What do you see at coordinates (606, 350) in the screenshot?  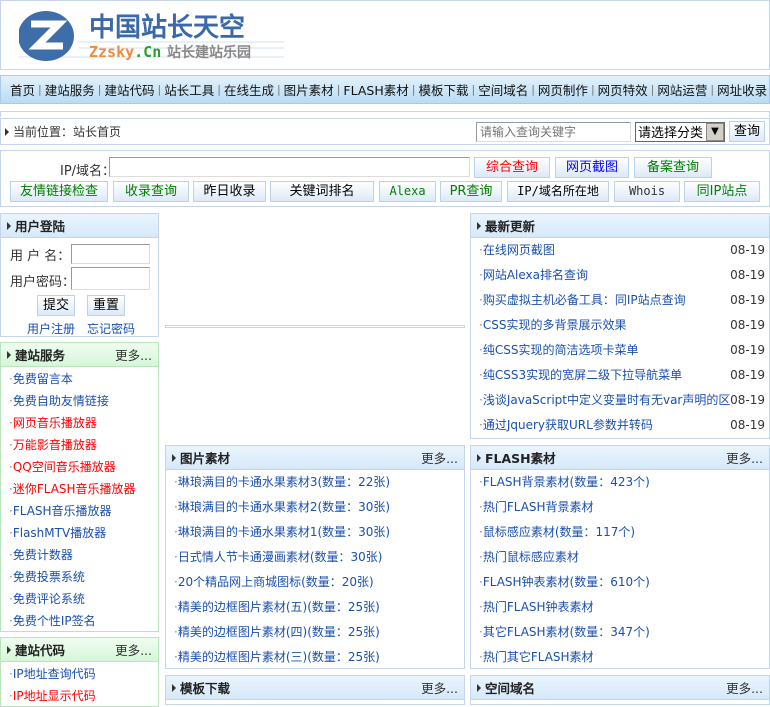 I see `list-item-link: 纯CSS实现的简洁选项卡菜单` at bounding box center [606, 350].